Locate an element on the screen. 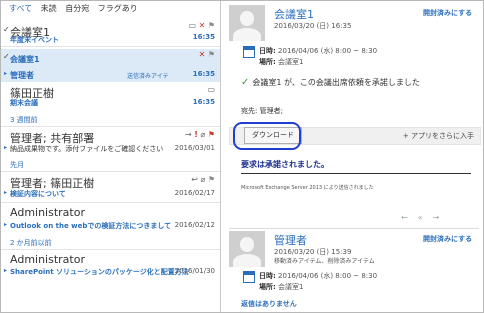 The height and width of the screenshot is (313, 484). group-header: 先月 is located at coordinates (17, 165).